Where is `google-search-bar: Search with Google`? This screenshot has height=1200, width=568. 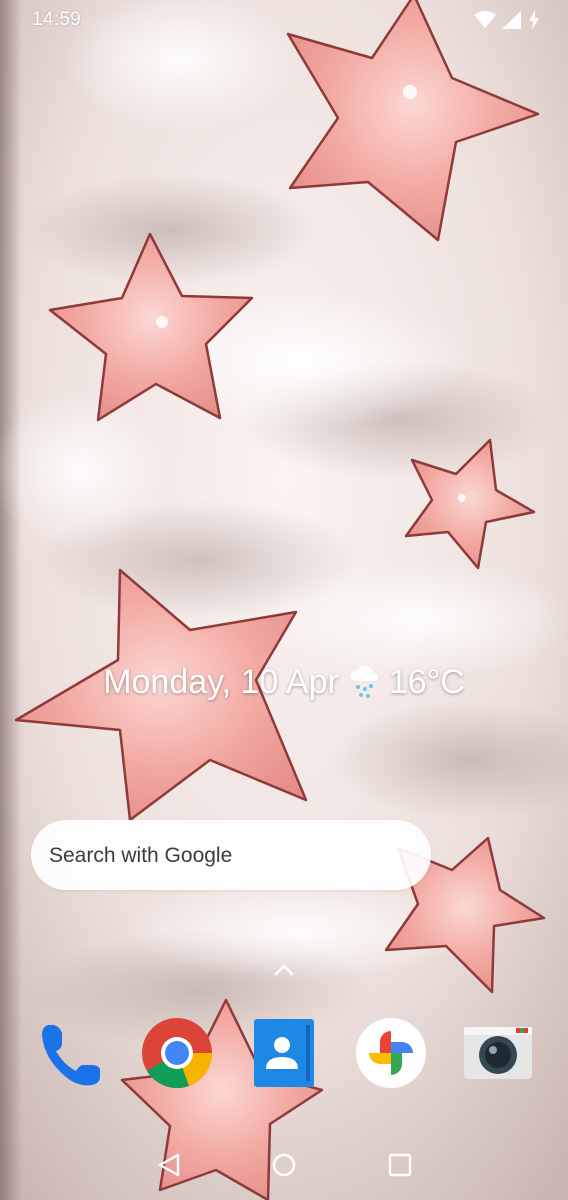
google-search-bar: Search with Google is located at coordinates (231, 855).